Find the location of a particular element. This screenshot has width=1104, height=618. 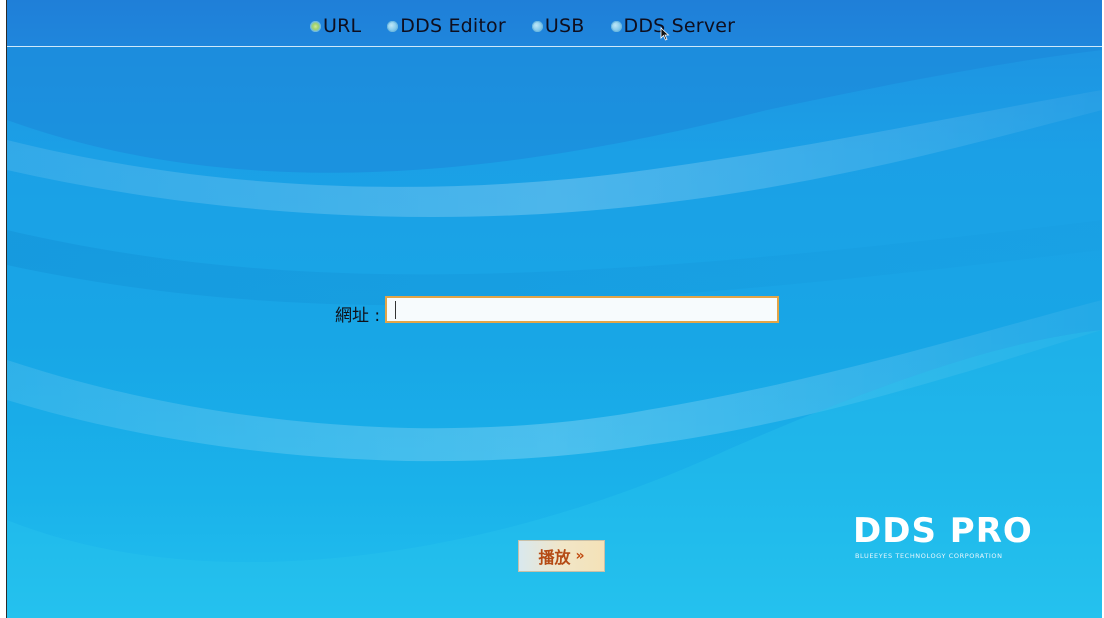

url-input is located at coordinates (582, 309).